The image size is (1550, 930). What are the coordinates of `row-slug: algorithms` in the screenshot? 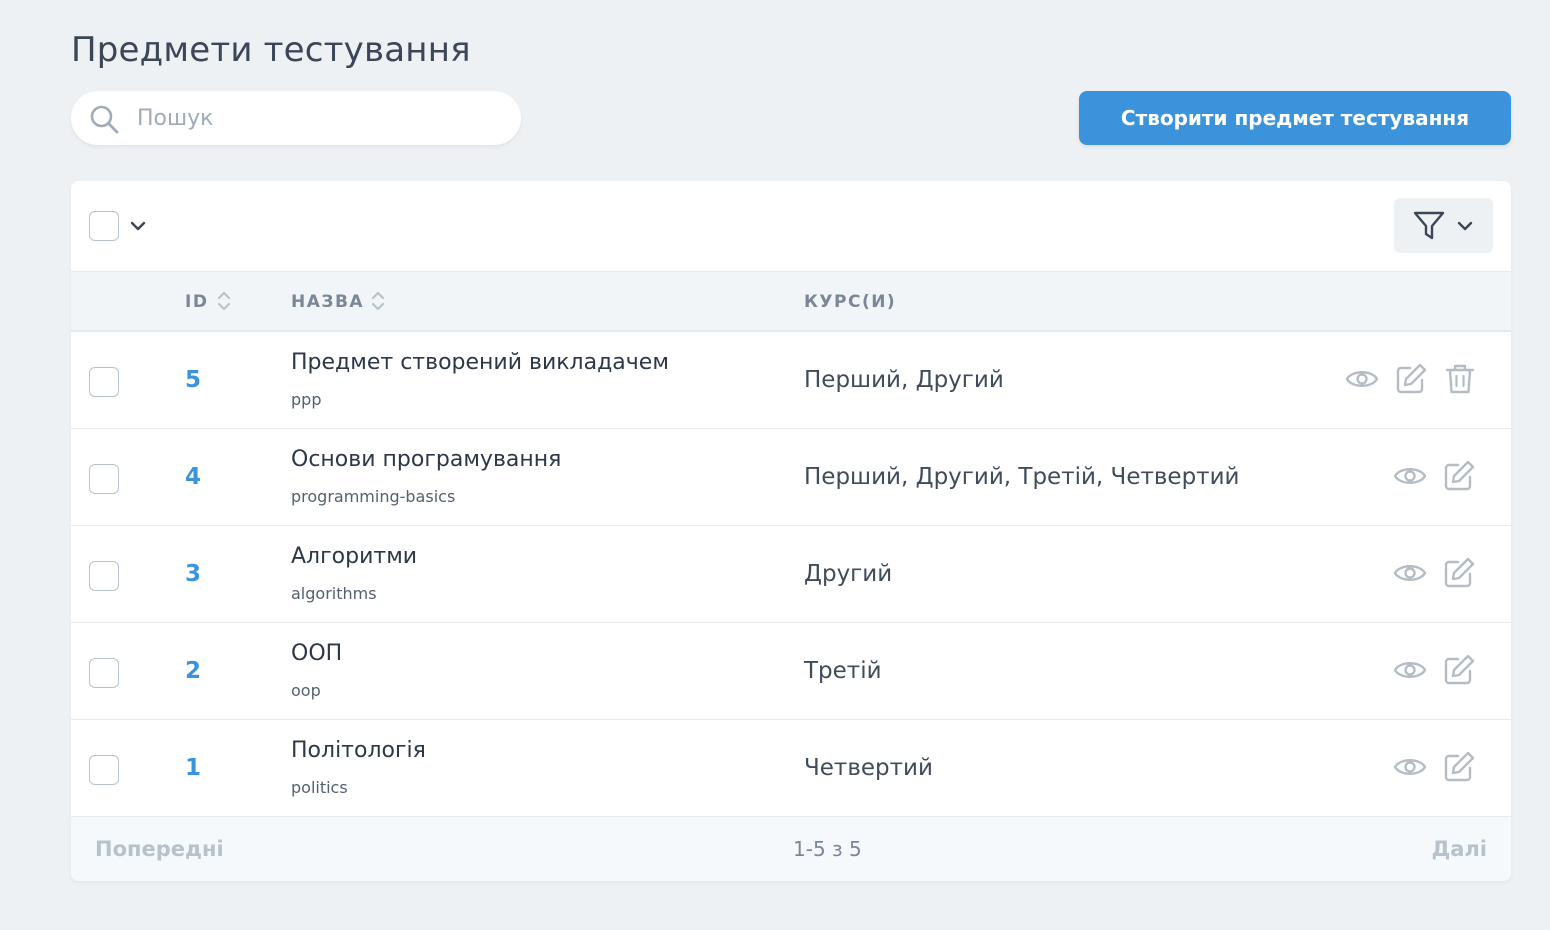 It's located at (334, 593).